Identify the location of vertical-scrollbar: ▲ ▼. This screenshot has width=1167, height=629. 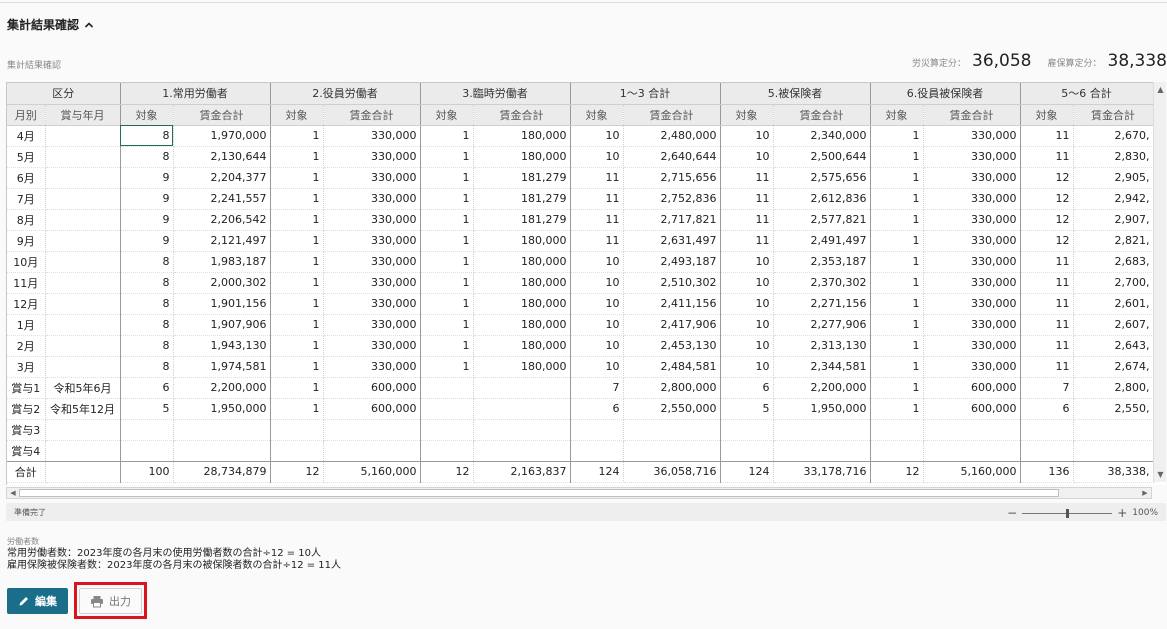
(1159, 282).